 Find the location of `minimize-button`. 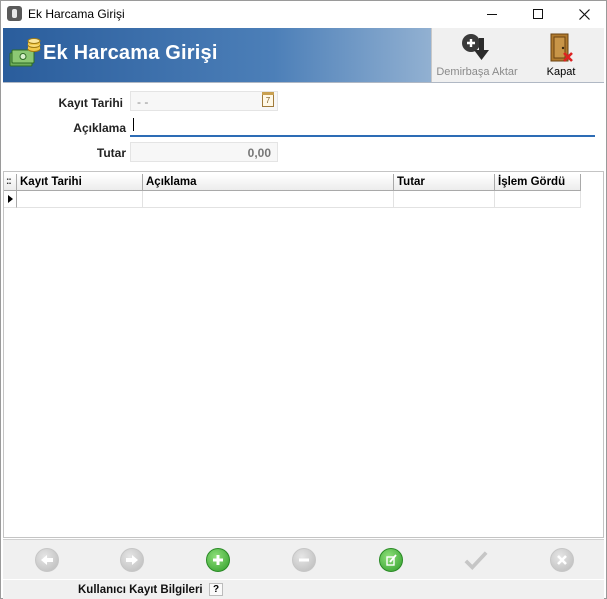

minimize-button is located at coordinates (492, 14).